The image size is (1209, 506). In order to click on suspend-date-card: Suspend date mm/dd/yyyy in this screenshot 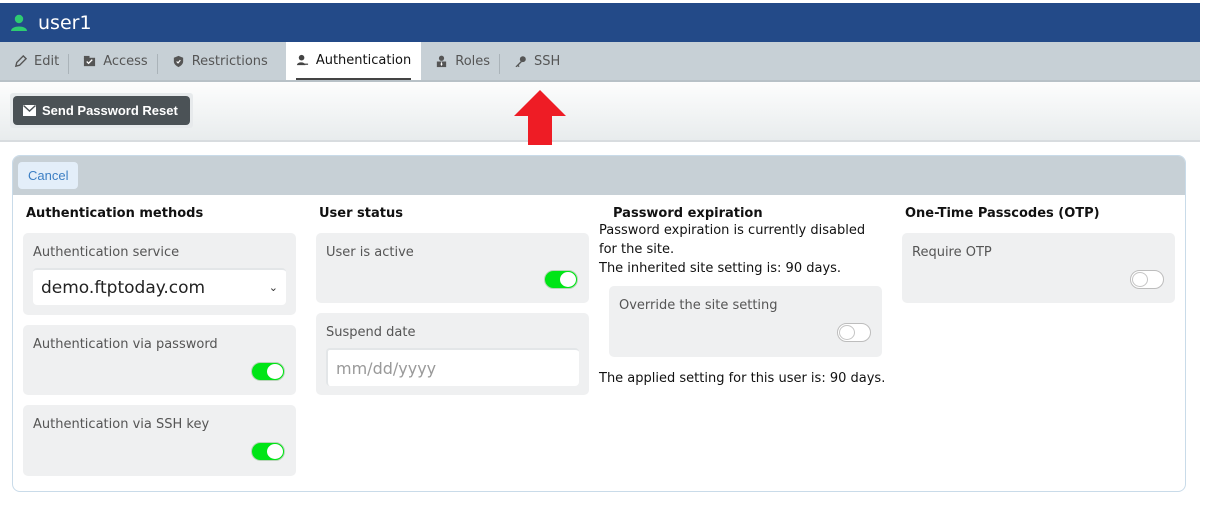, I will do `click(452, 354)`.